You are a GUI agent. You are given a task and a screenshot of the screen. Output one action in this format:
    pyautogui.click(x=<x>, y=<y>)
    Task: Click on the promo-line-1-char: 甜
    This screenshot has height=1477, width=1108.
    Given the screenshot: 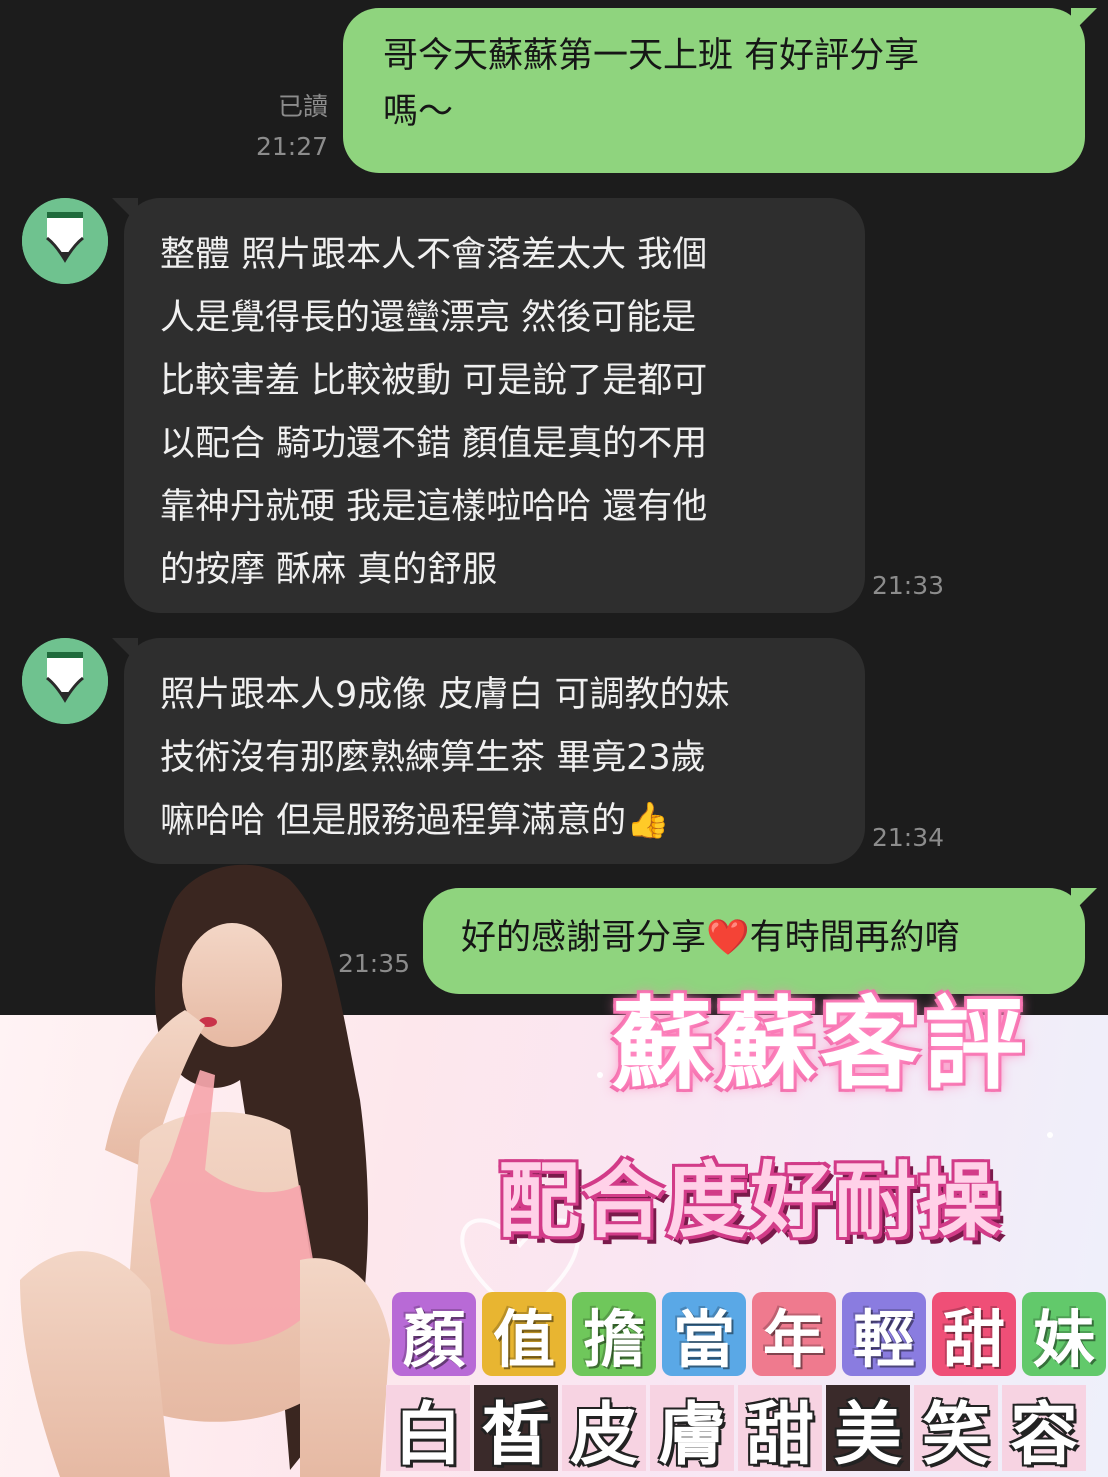 What is the action you would take?
    pyautogui.click(x=974, y=1334)
    